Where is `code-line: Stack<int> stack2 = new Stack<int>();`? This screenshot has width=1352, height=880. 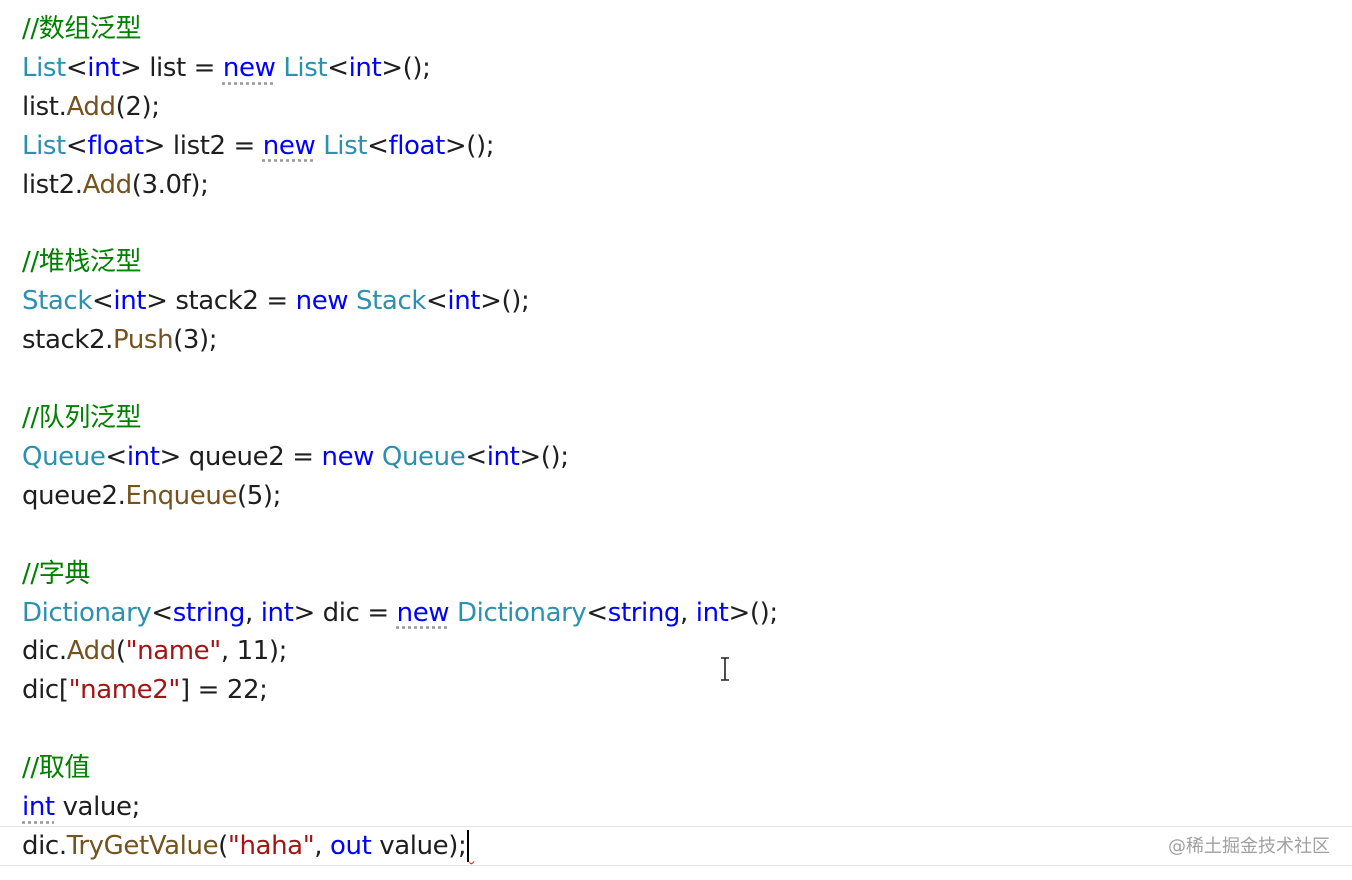 code-line: Stack<int> stack2 = new Stack<int>(); is located at coordinates (276, 301).